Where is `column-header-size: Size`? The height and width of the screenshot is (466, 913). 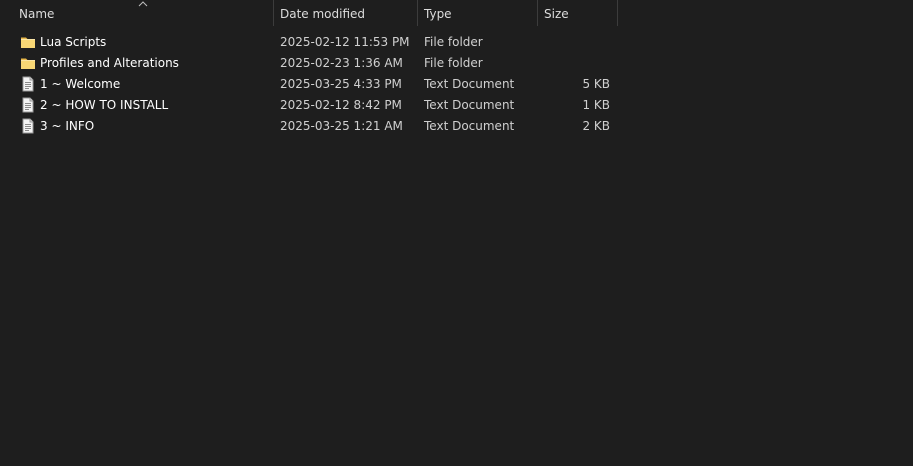 column-header-size: Size is located at coordinates (577, 13).